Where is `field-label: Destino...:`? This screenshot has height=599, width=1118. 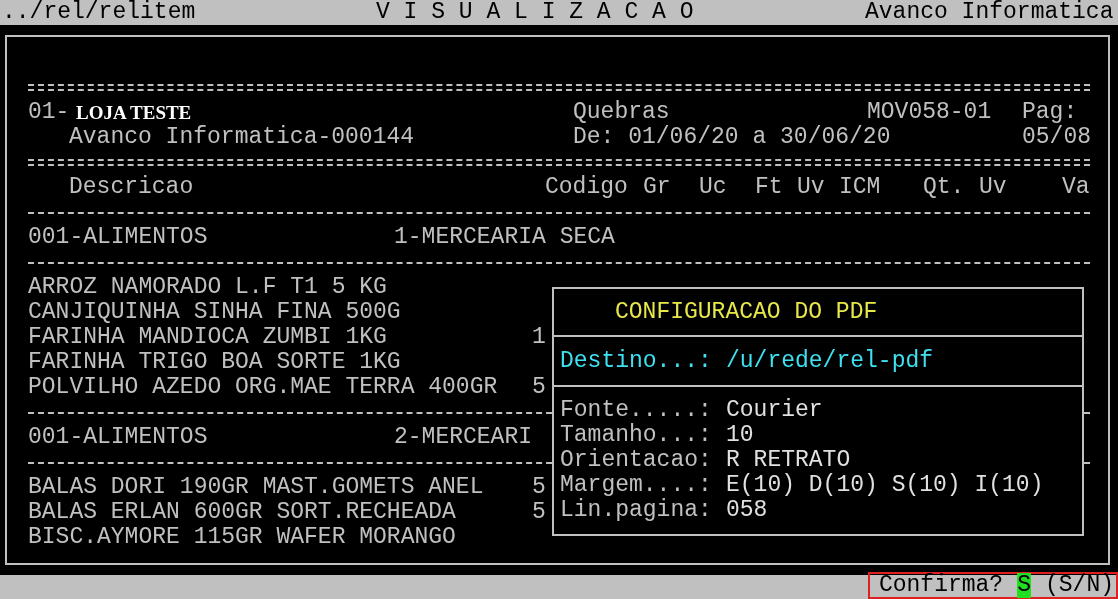 field-label: Destino...: is located at coordinates (636, 360).